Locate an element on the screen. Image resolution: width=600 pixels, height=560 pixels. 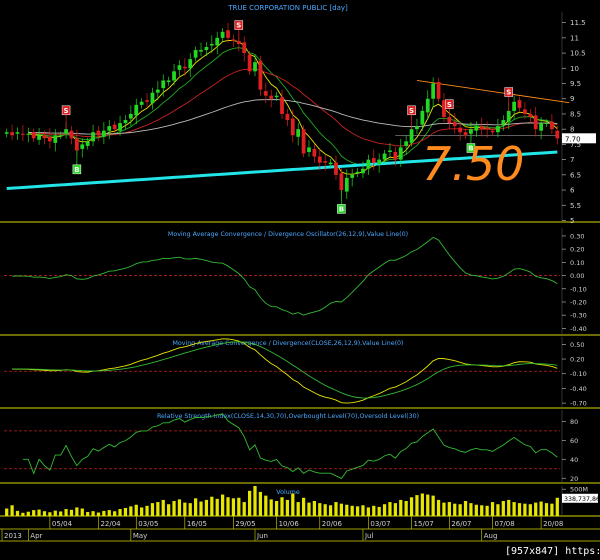
panel-tick-label: 80 is located at coordinates (574, 422).